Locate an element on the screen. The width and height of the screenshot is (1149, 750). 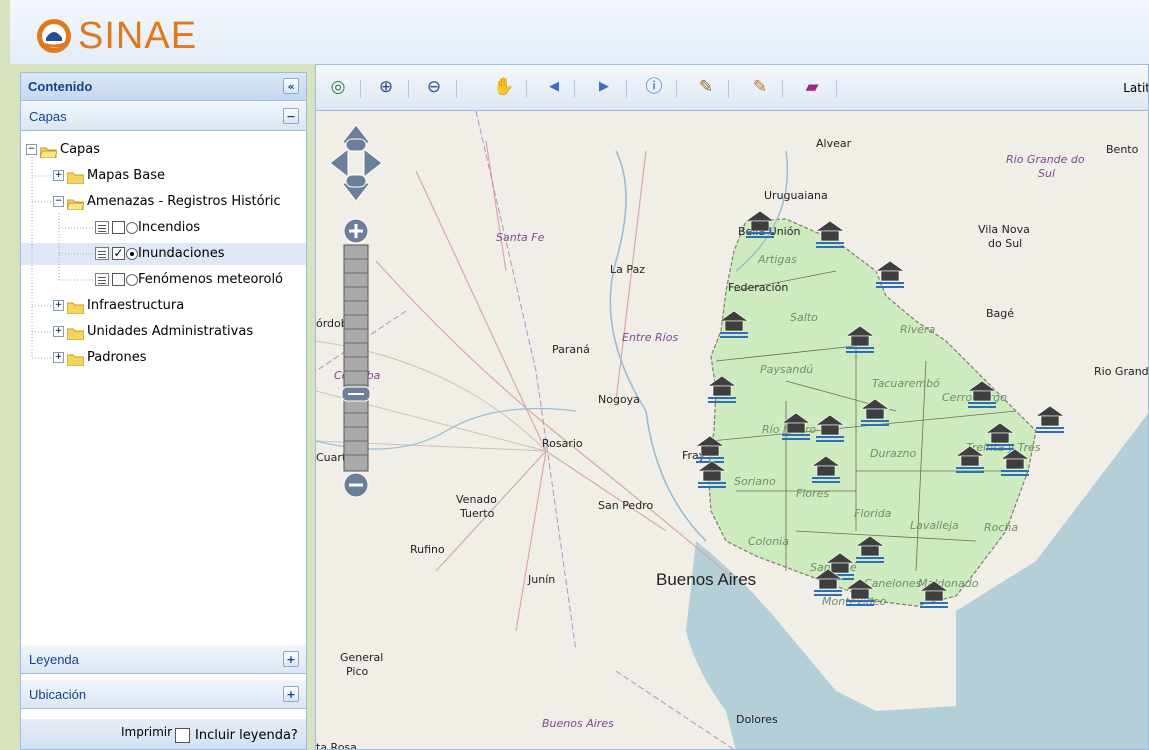
zoom-out-icon: ⊖ is located at coordinates (434, 87).